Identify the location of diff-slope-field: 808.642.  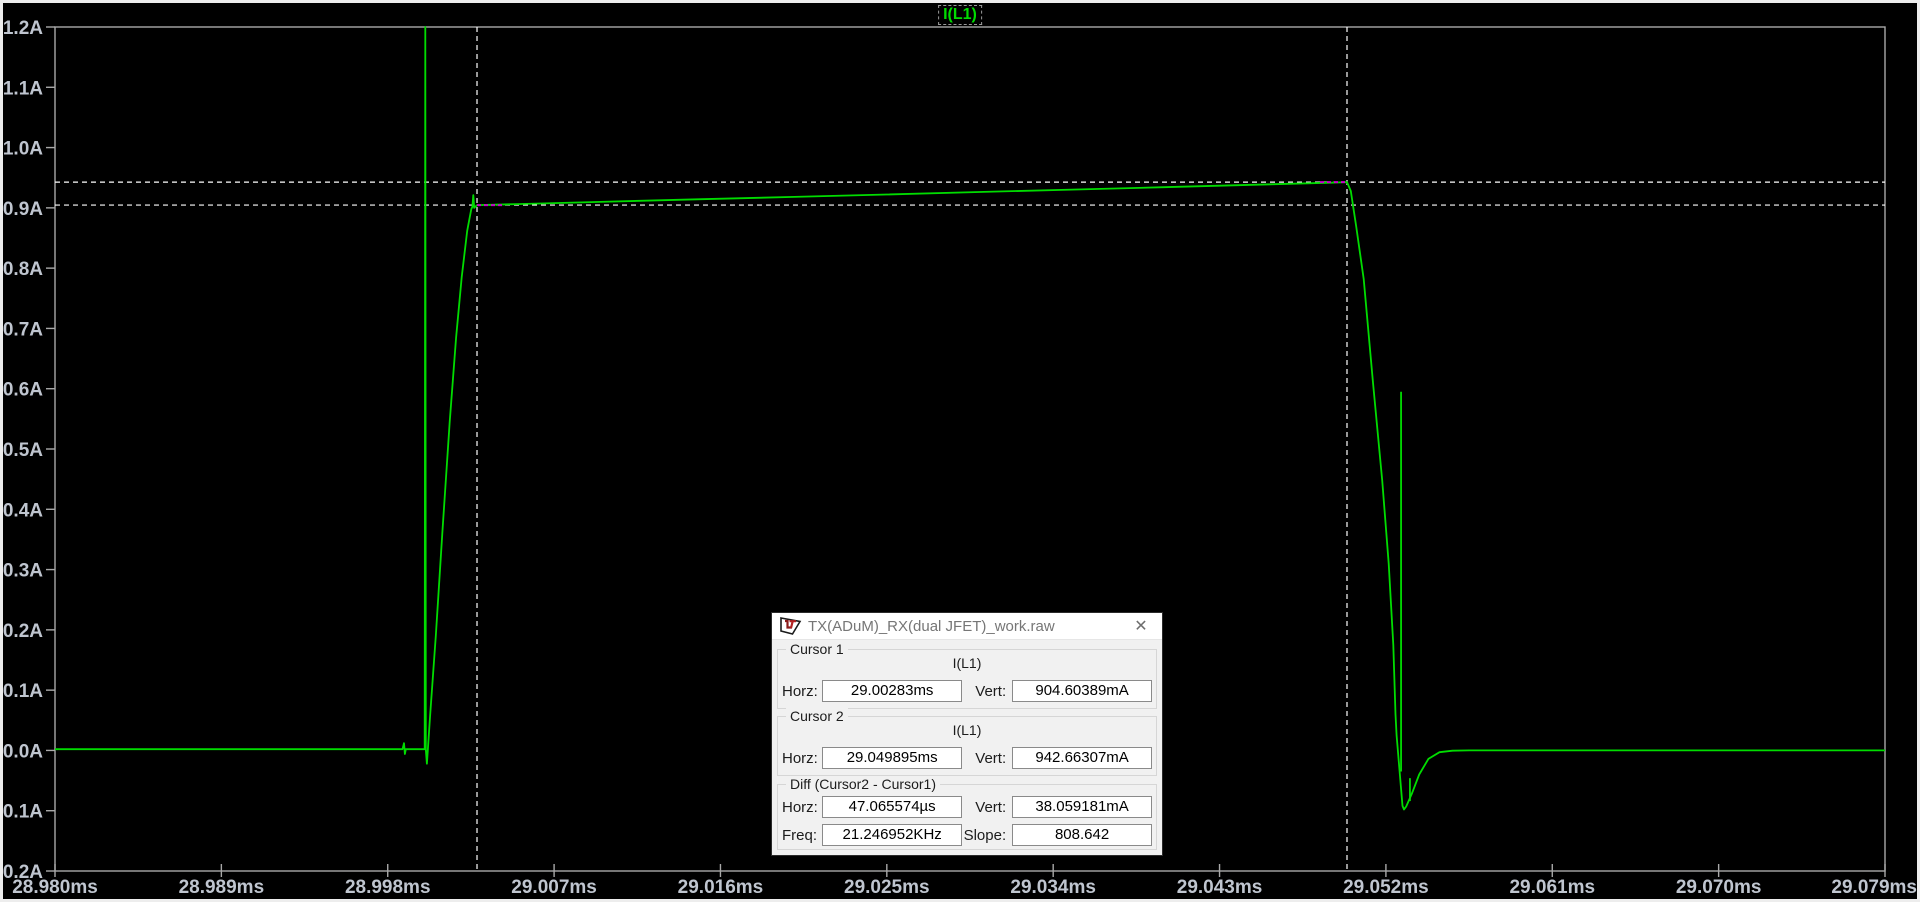
(1082, 835).